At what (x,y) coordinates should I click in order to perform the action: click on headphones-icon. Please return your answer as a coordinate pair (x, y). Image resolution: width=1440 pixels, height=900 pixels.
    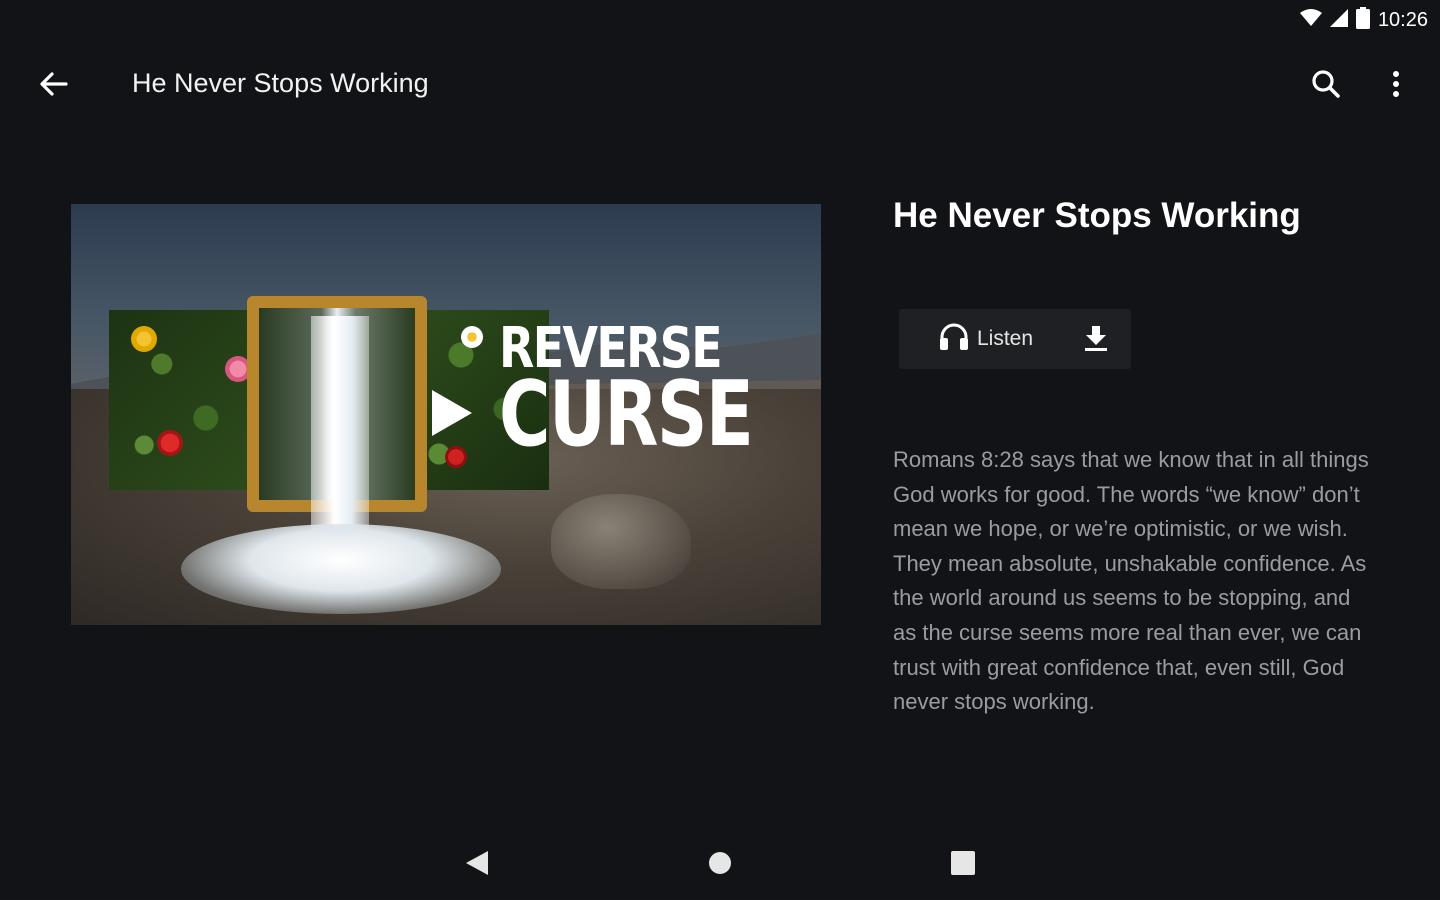
    Looking at the image, I should click on (954, 339).